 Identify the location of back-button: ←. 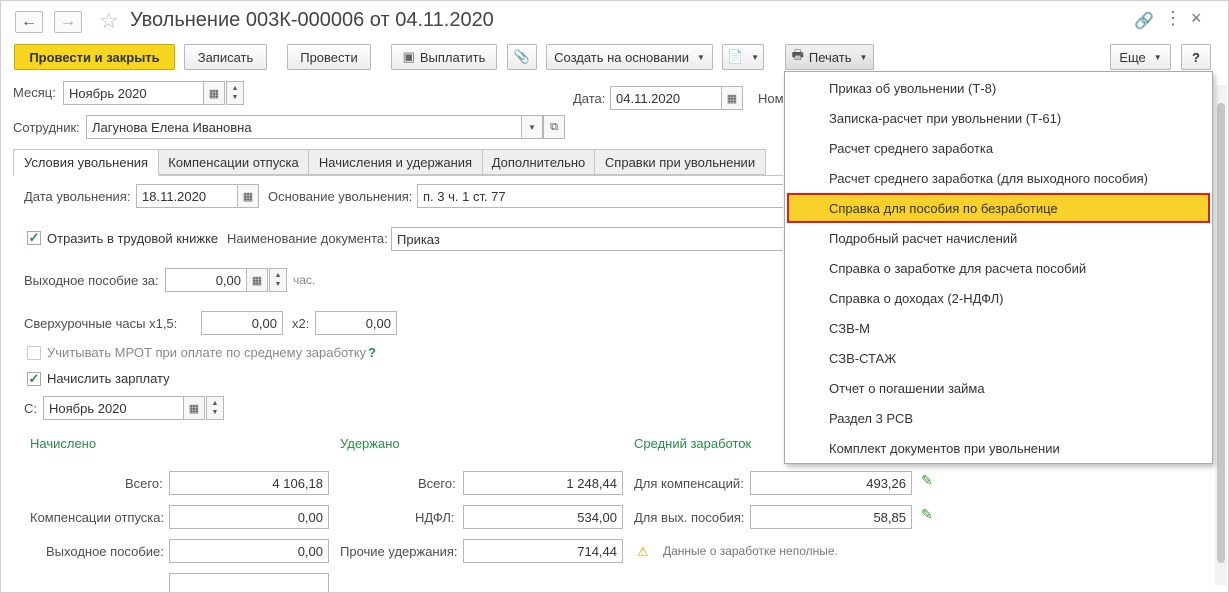
(29, 22).